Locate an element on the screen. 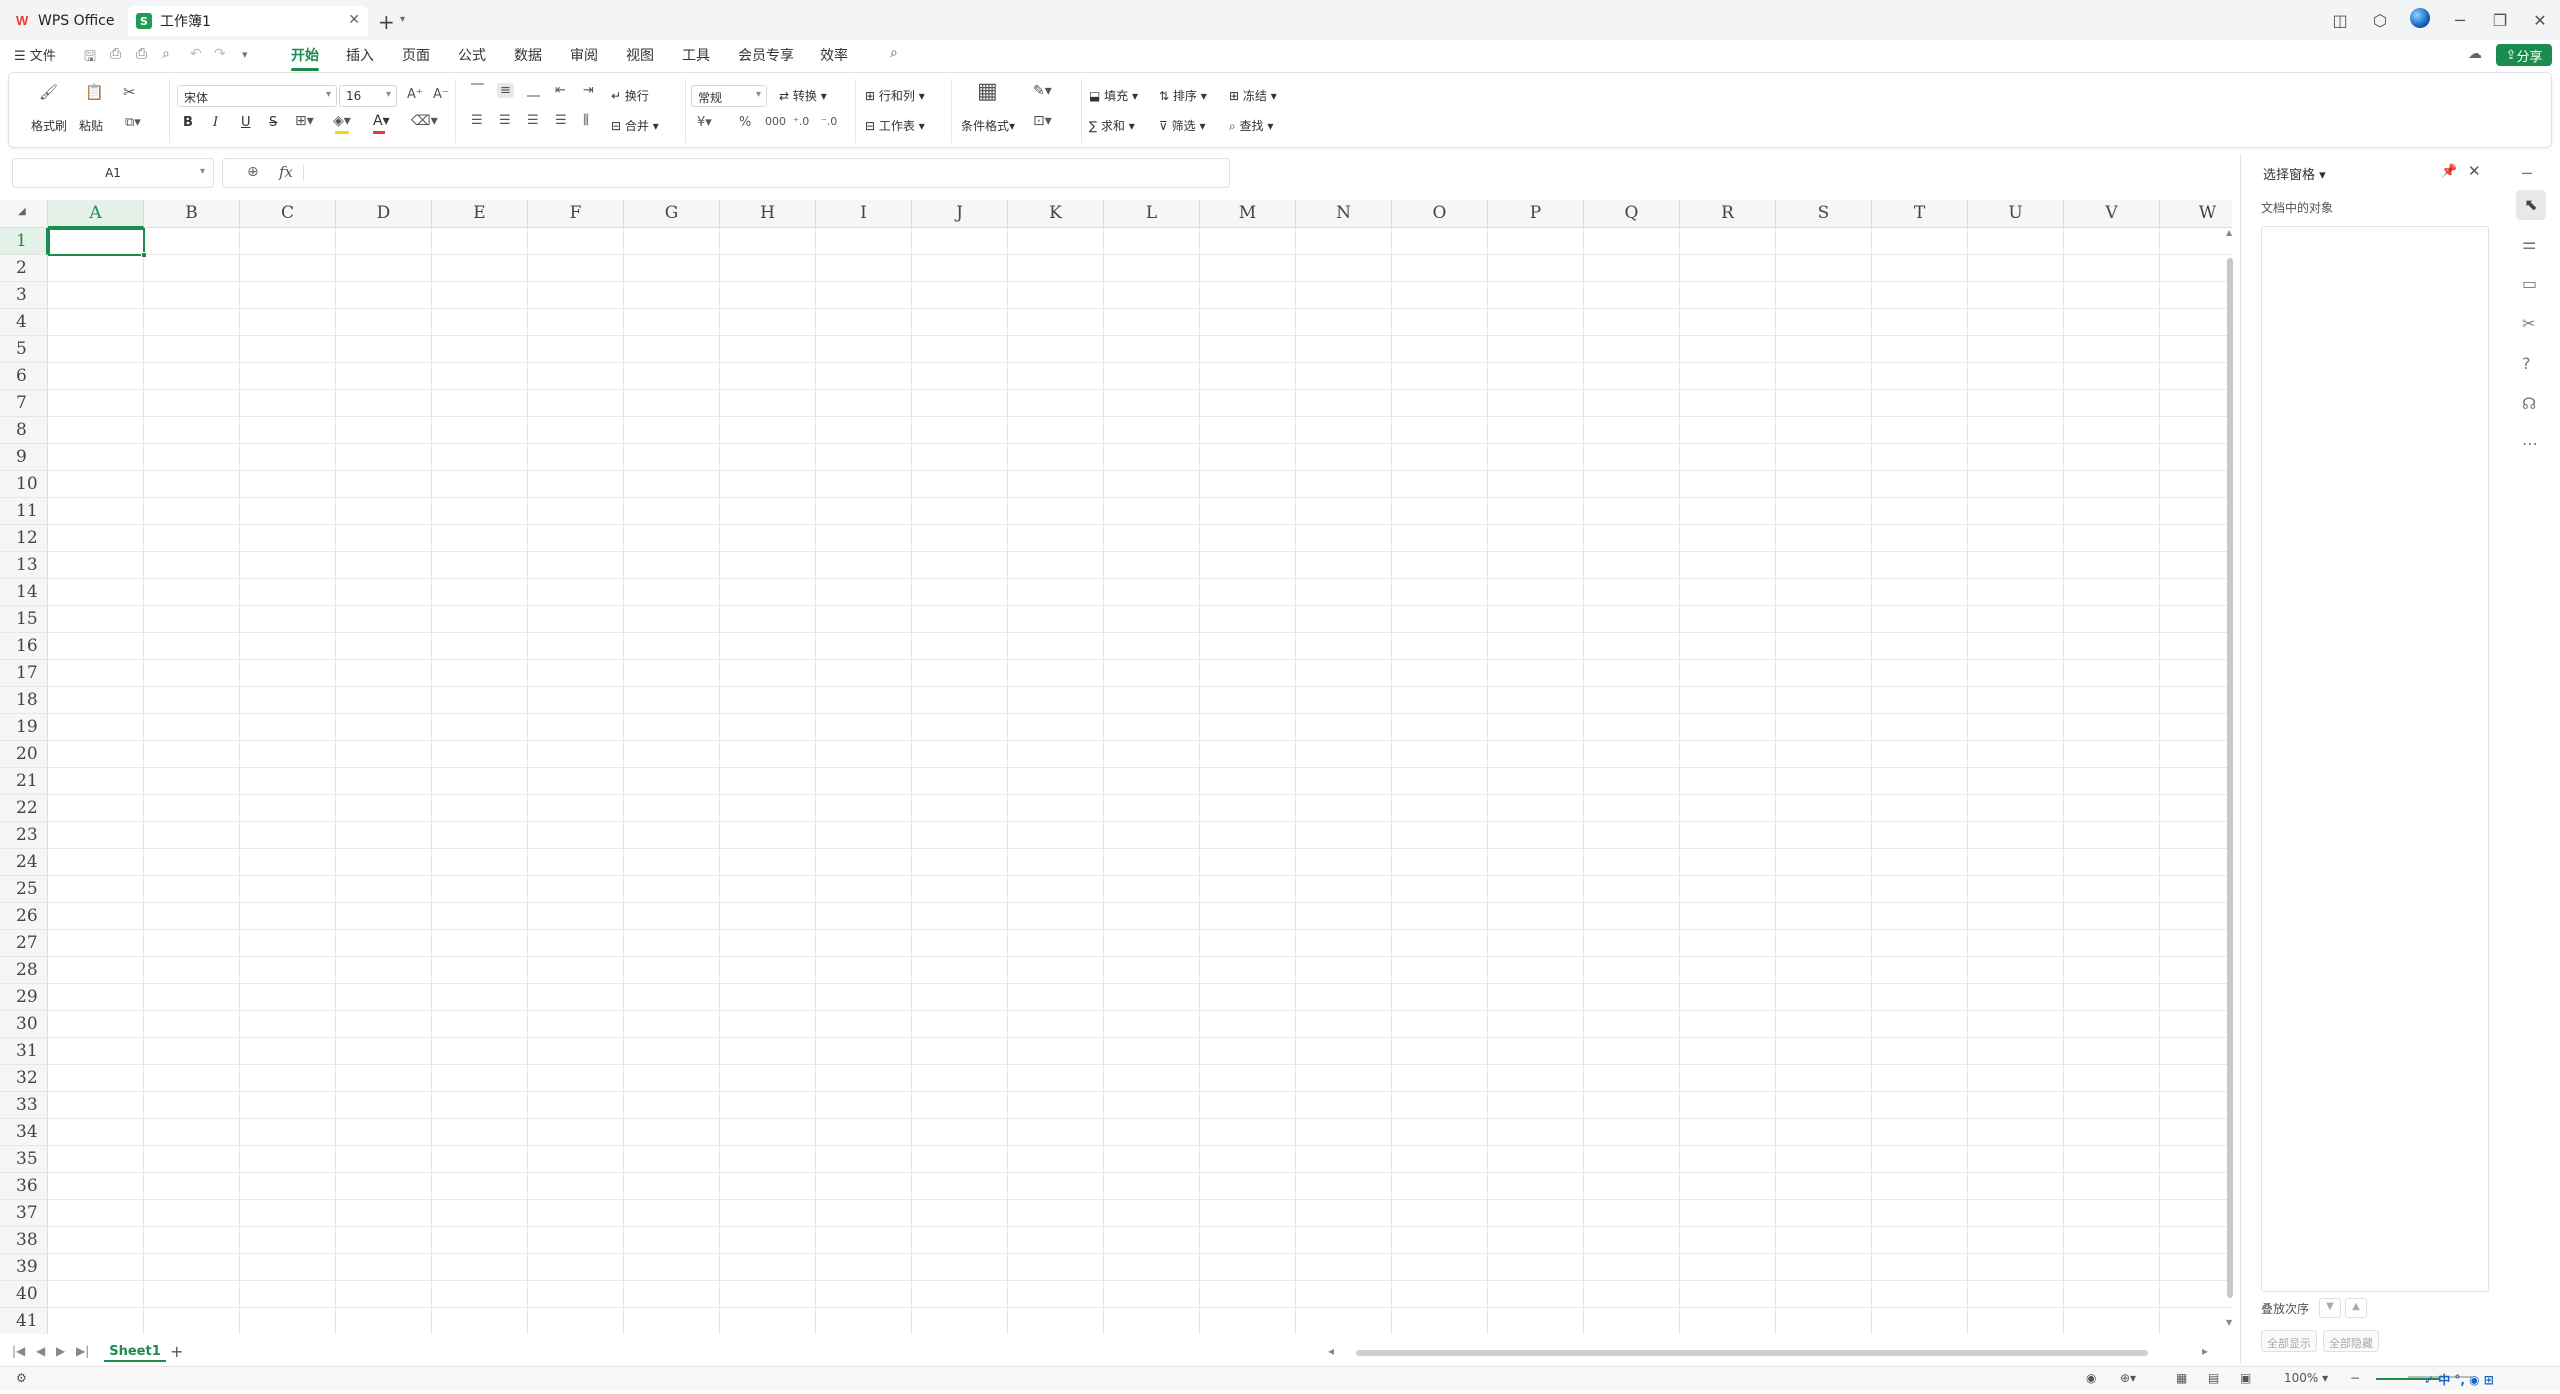  row-header: 20 is located at coordinates (24, 754).